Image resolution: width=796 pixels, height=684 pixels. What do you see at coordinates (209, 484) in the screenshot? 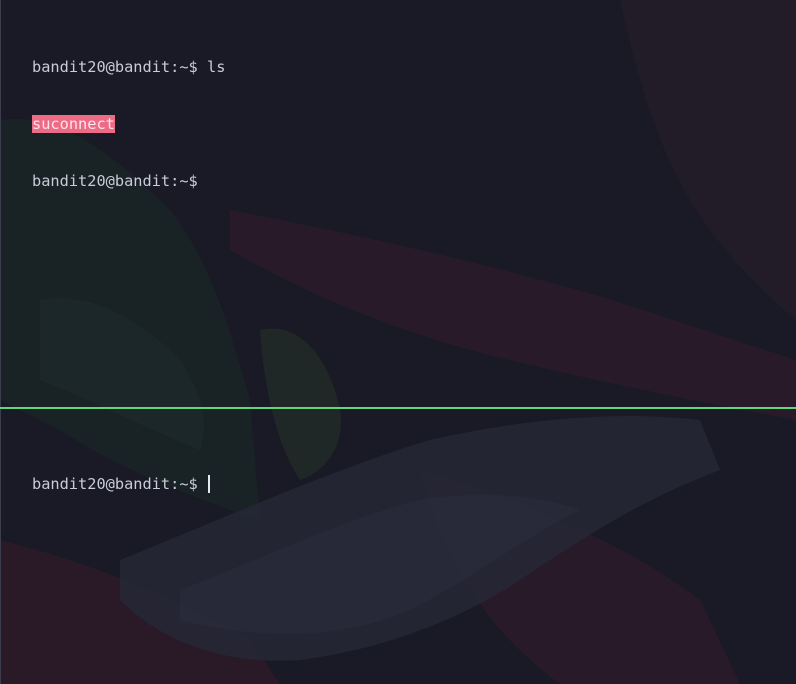
I see `text-cursor` at bounding box center [209, 484].